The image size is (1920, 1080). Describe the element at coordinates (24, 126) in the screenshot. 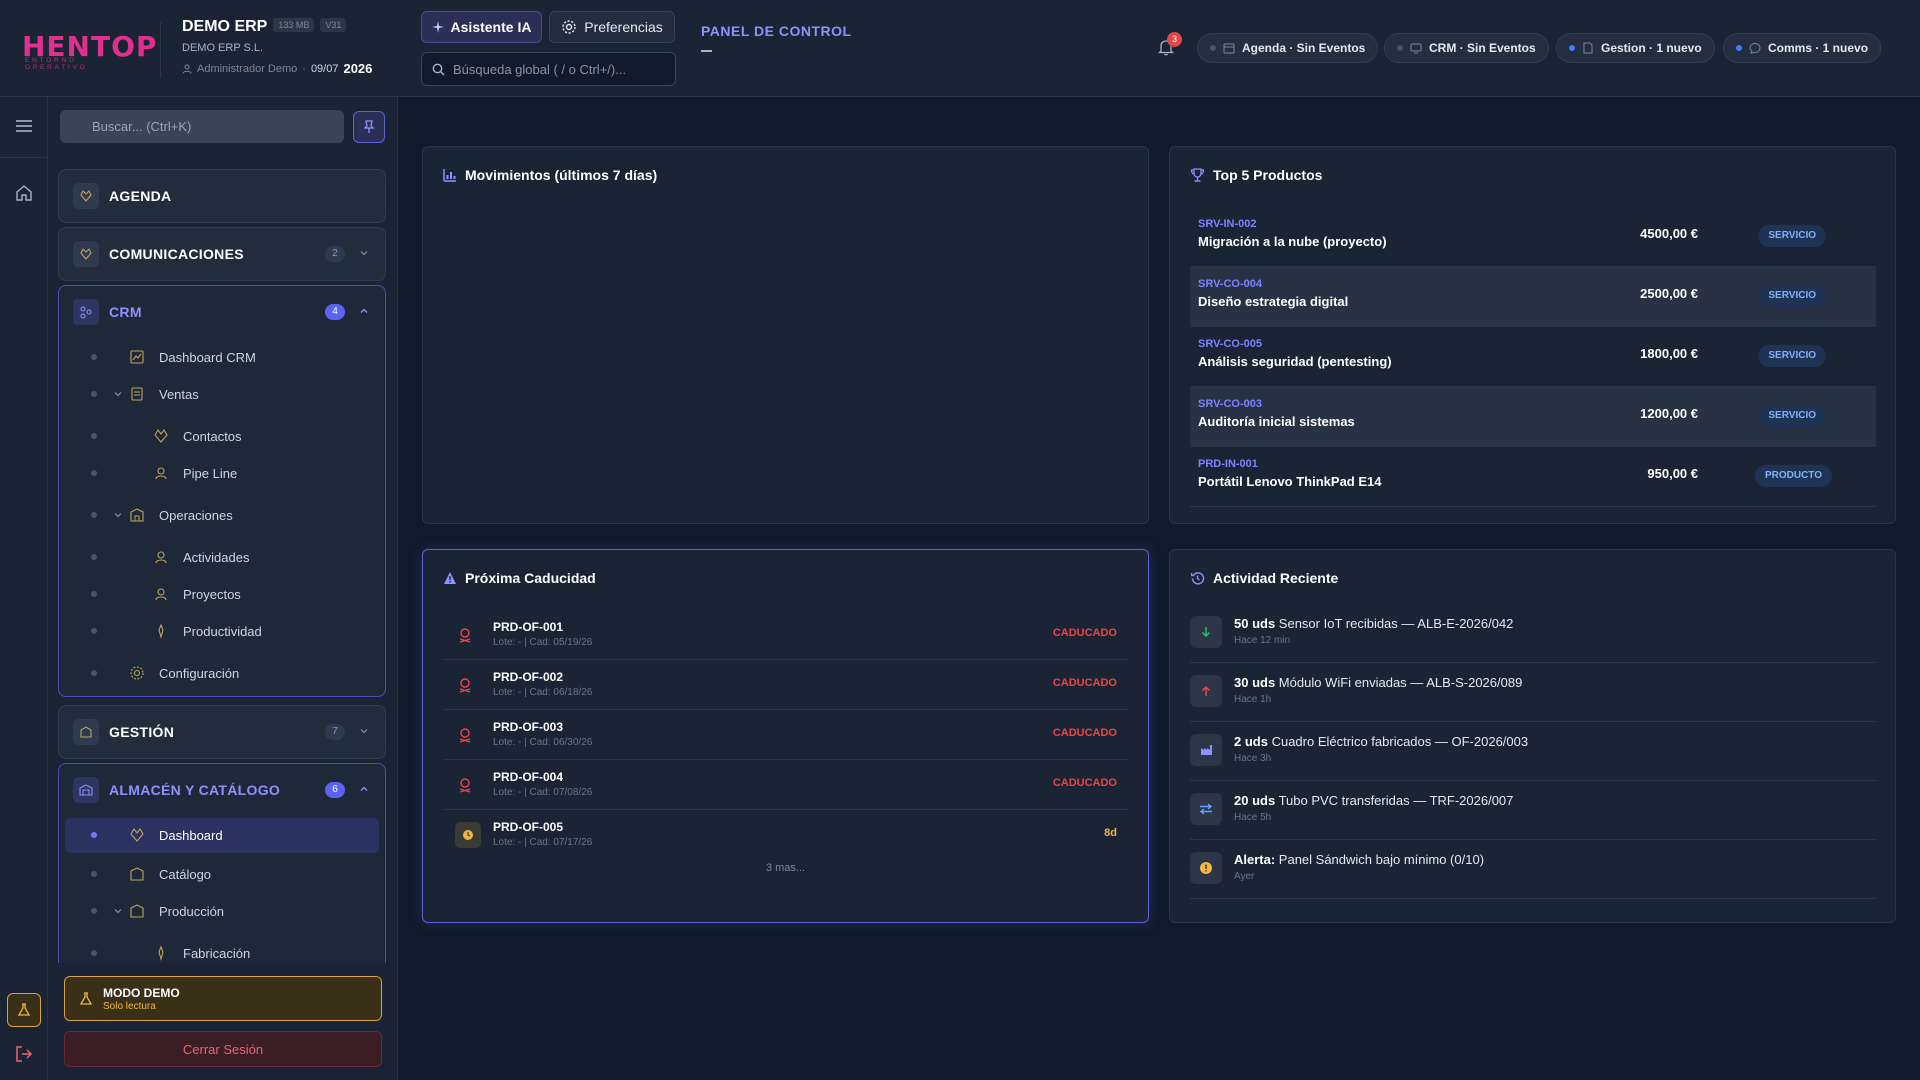

I see `menu-toggle-button` at that location.